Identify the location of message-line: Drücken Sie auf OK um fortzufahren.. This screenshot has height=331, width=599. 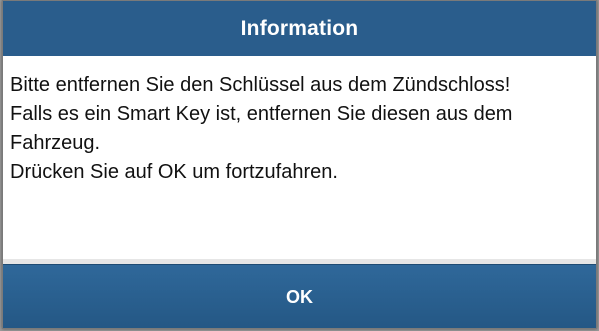
(174, 172).